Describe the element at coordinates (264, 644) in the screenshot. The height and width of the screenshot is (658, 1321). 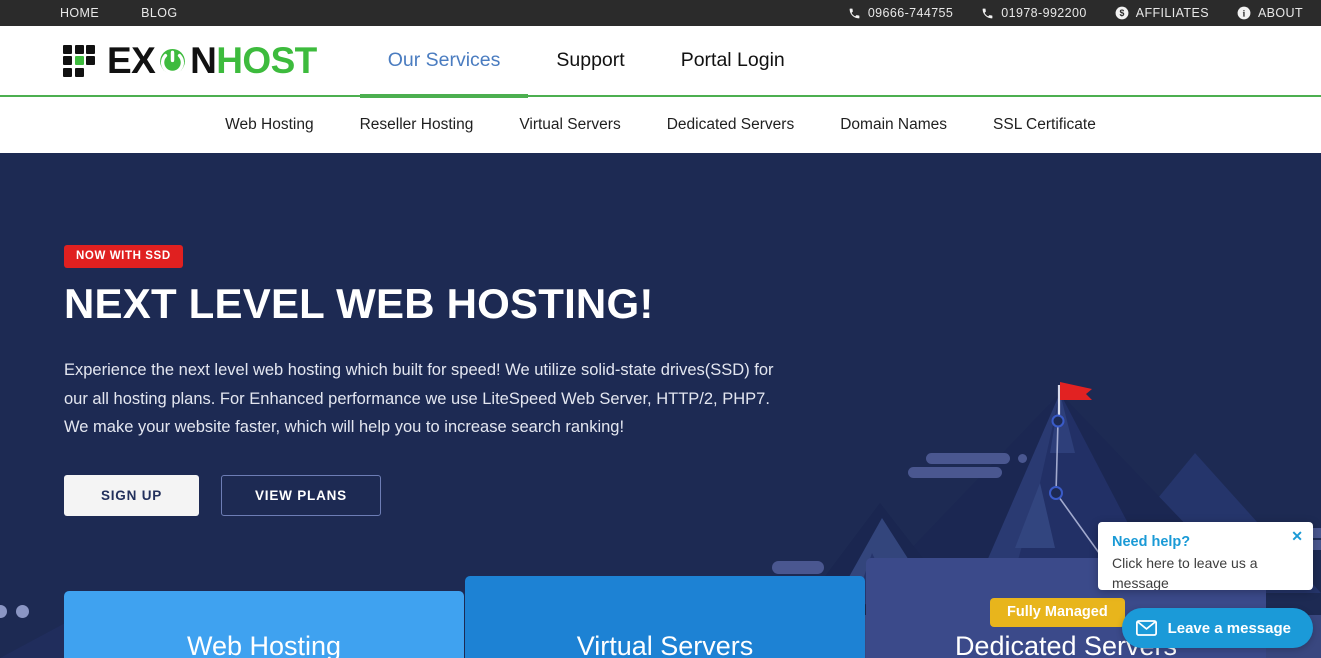
I see `service-card-title: Web Hosting` at that location.